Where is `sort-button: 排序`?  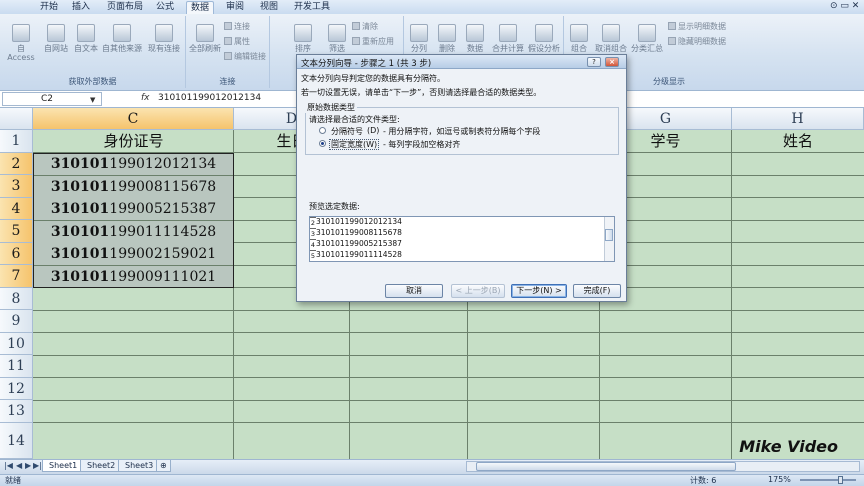
sort-button: 排序 is located at coordinates (303, 38).